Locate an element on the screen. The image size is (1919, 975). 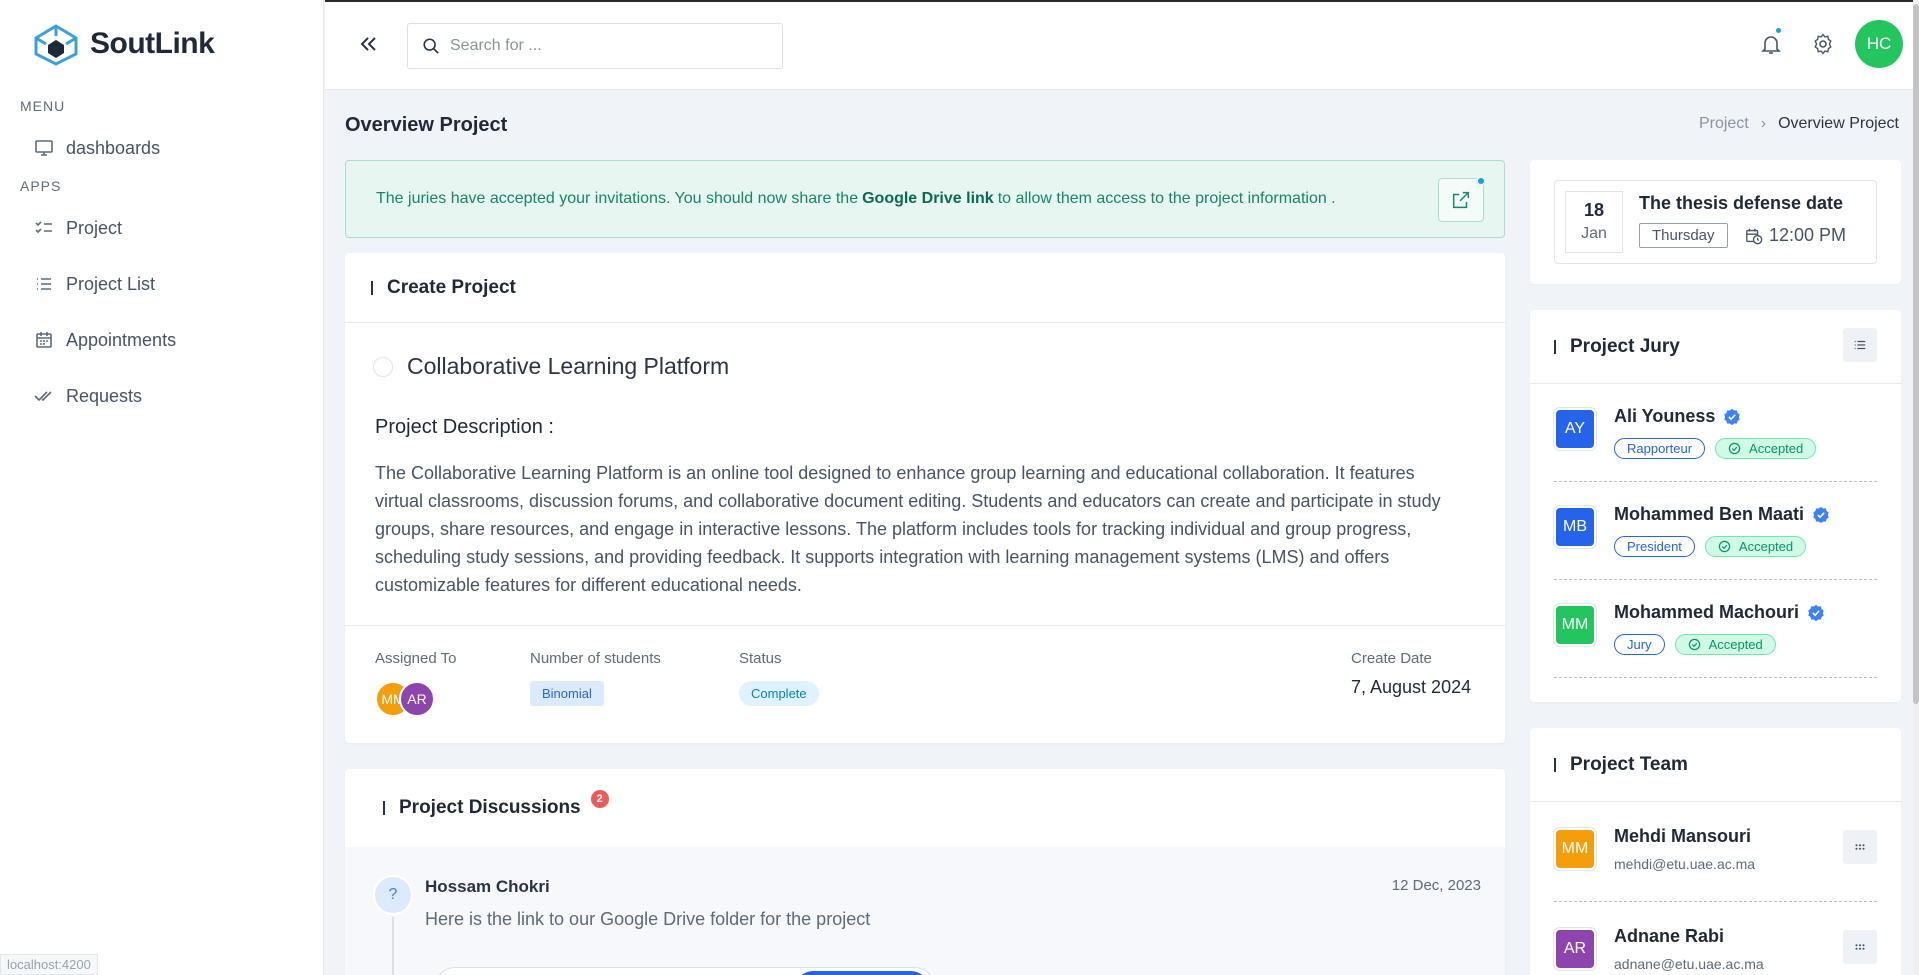
list-icon is located at coordinates (1860, 345).